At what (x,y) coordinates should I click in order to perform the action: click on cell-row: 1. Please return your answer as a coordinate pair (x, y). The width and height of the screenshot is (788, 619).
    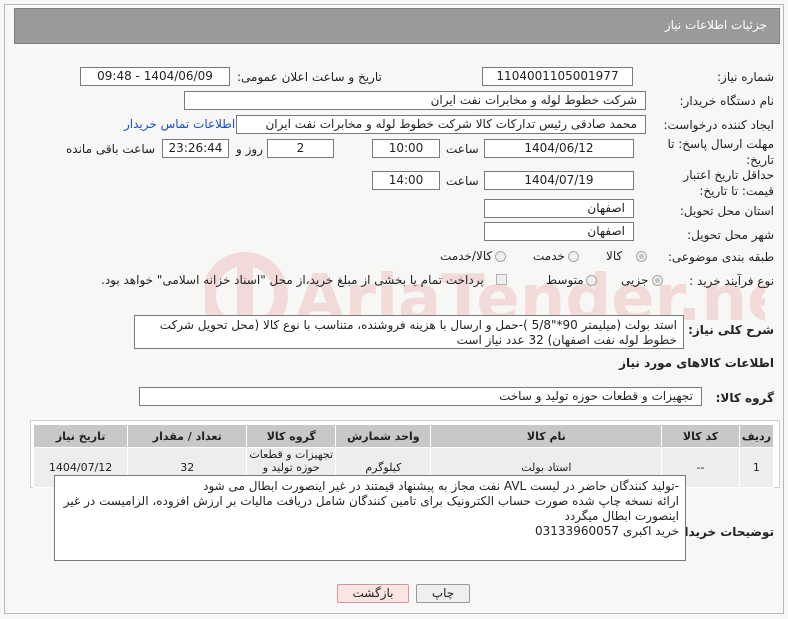
    Looking at the image, I should click on (756, 467).